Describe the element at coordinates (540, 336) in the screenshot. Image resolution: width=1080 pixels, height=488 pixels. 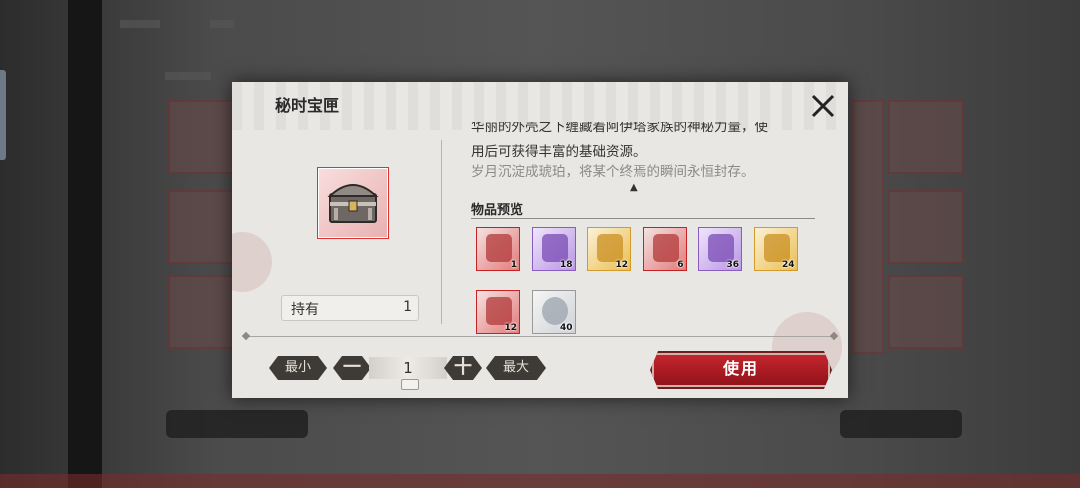
I see `footer-divider` at that location.